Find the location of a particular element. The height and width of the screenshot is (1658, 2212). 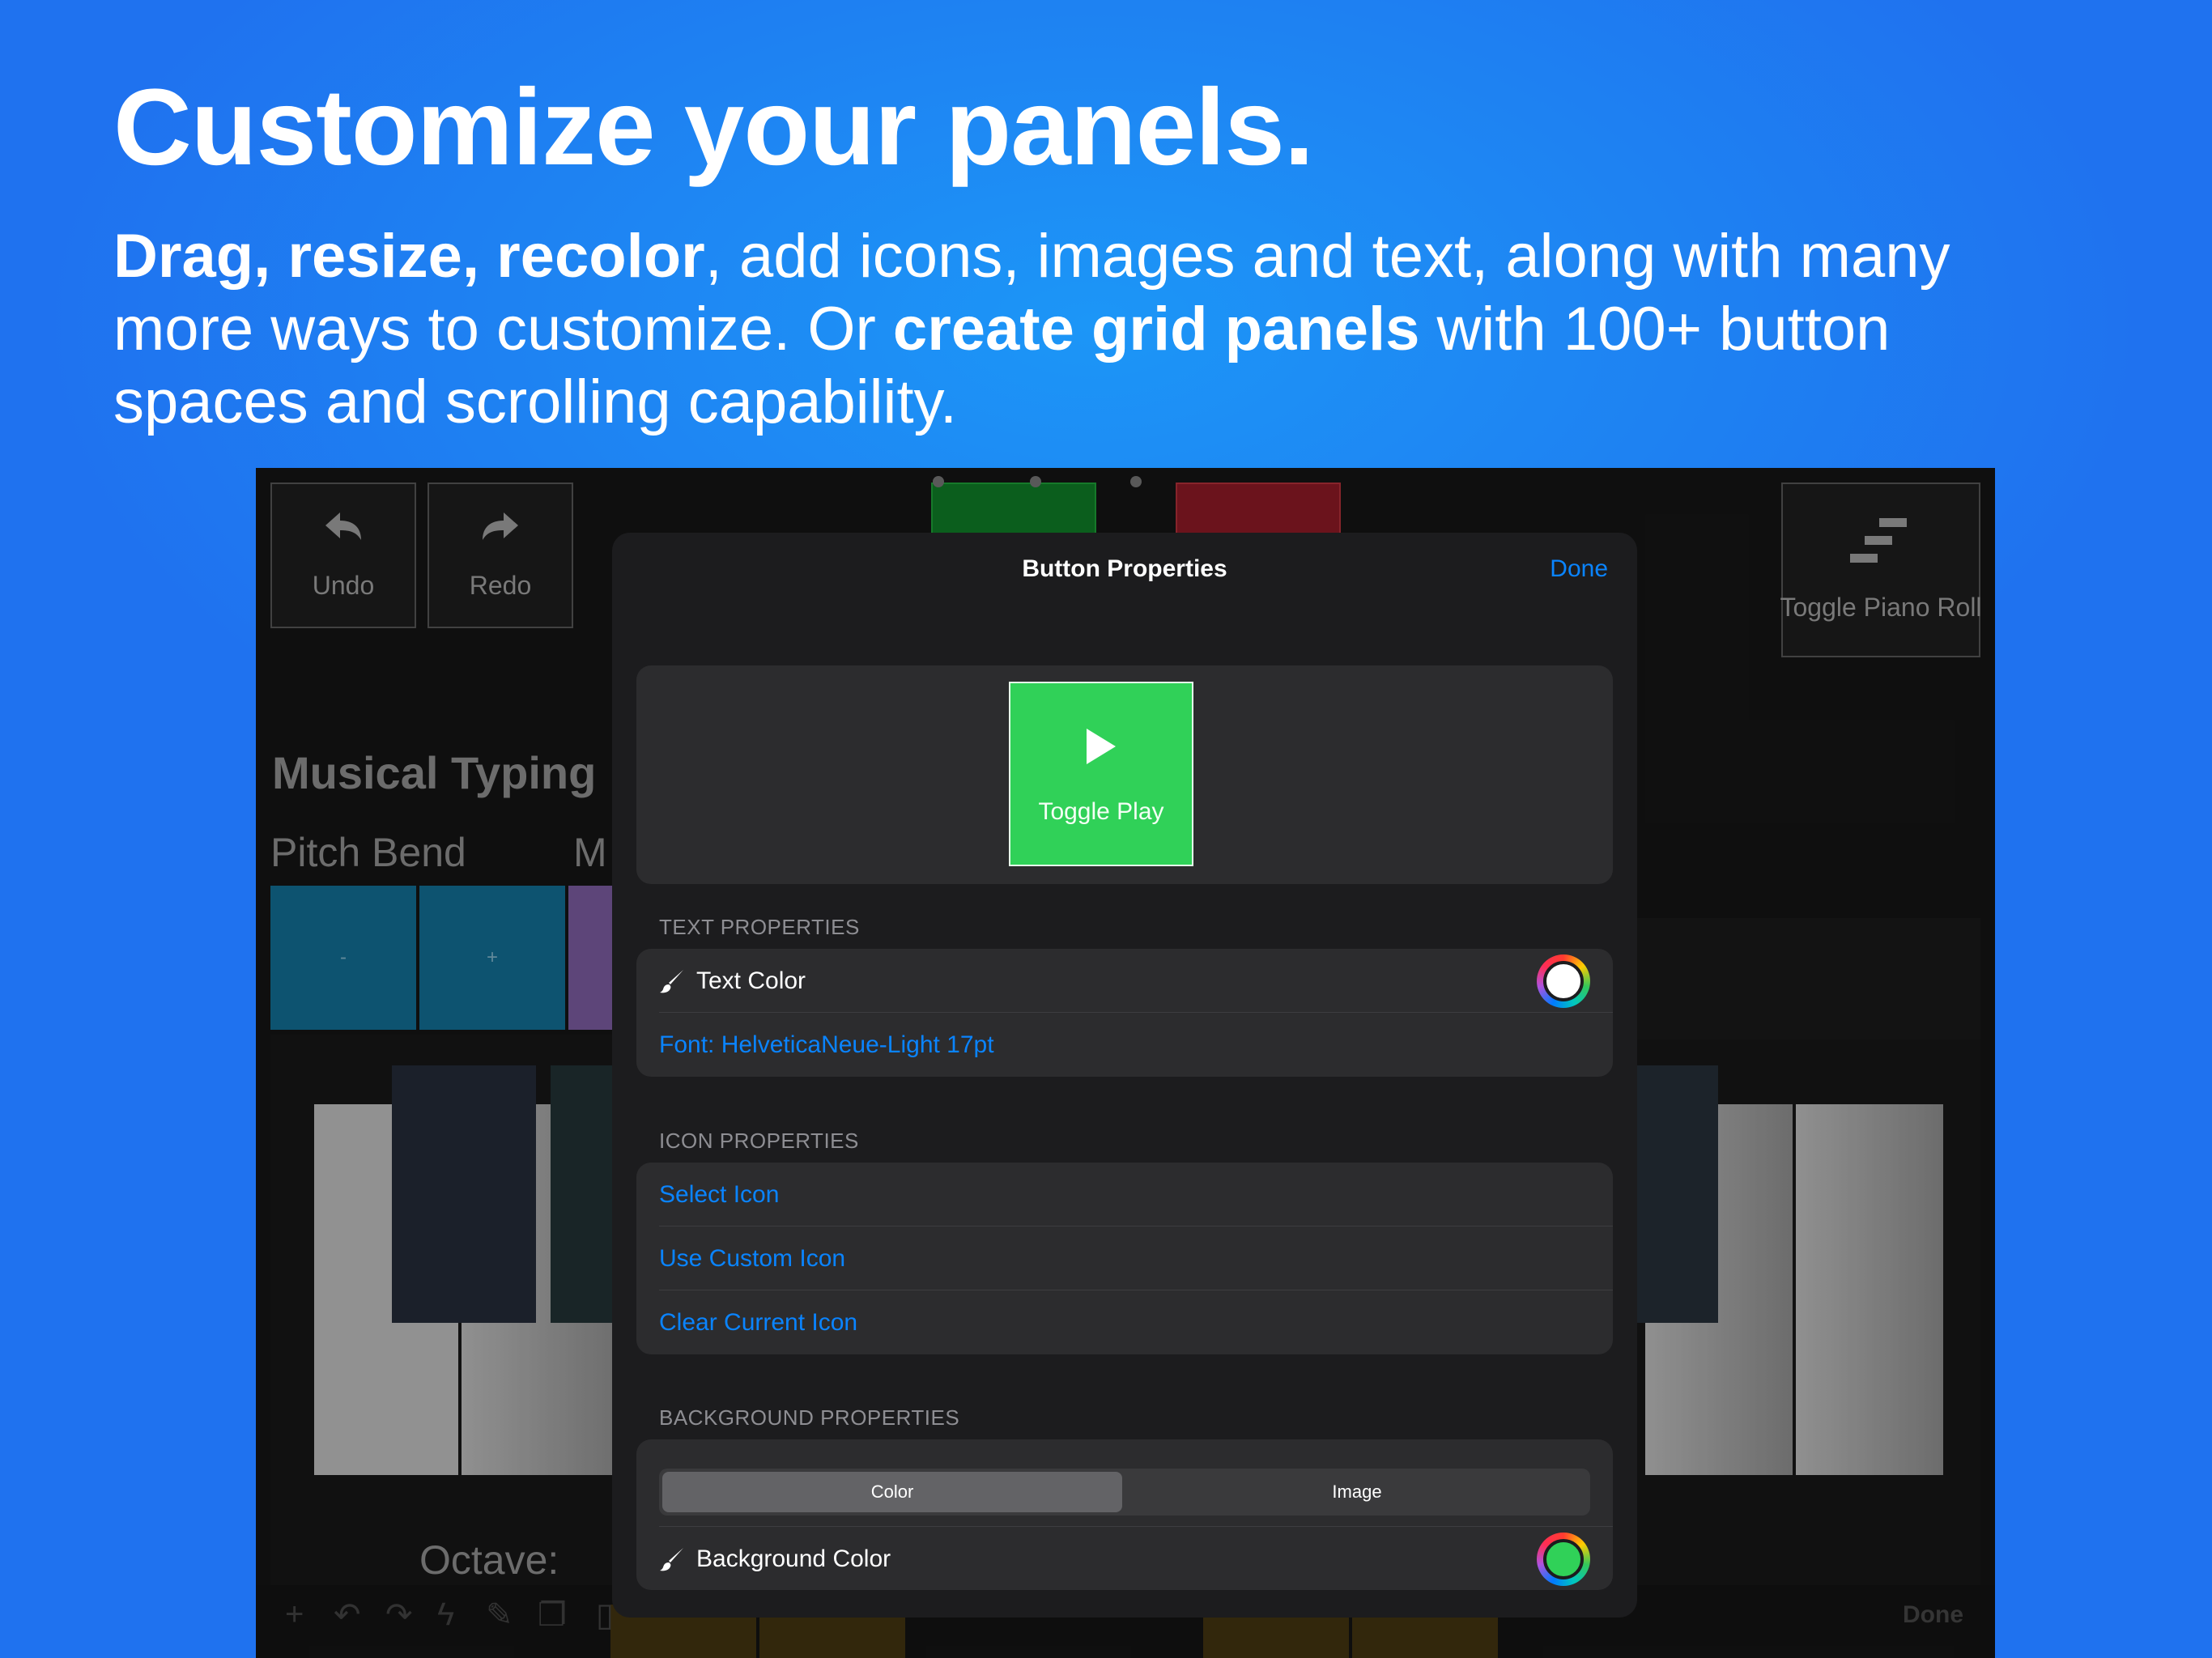

clear-current-icon-row: Clear Current Icon is located at coordinates (1124, 1322).